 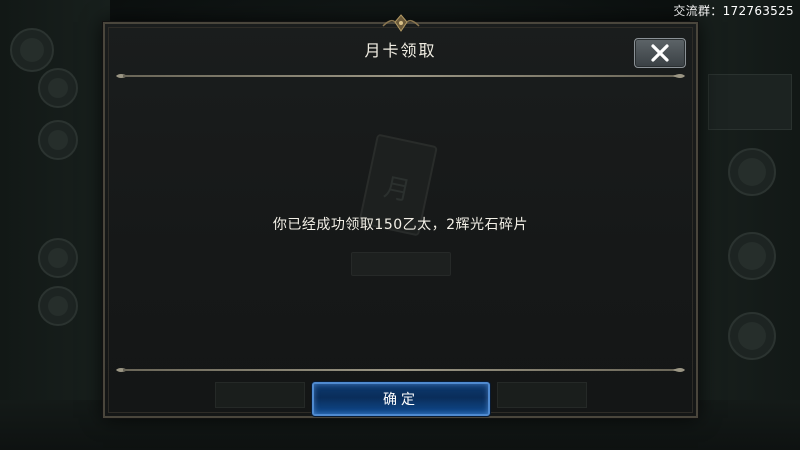 What do you see at coordinates (542, 395) in the screenshot?
I see `faded-button-right` at bounding box center [542, 395].